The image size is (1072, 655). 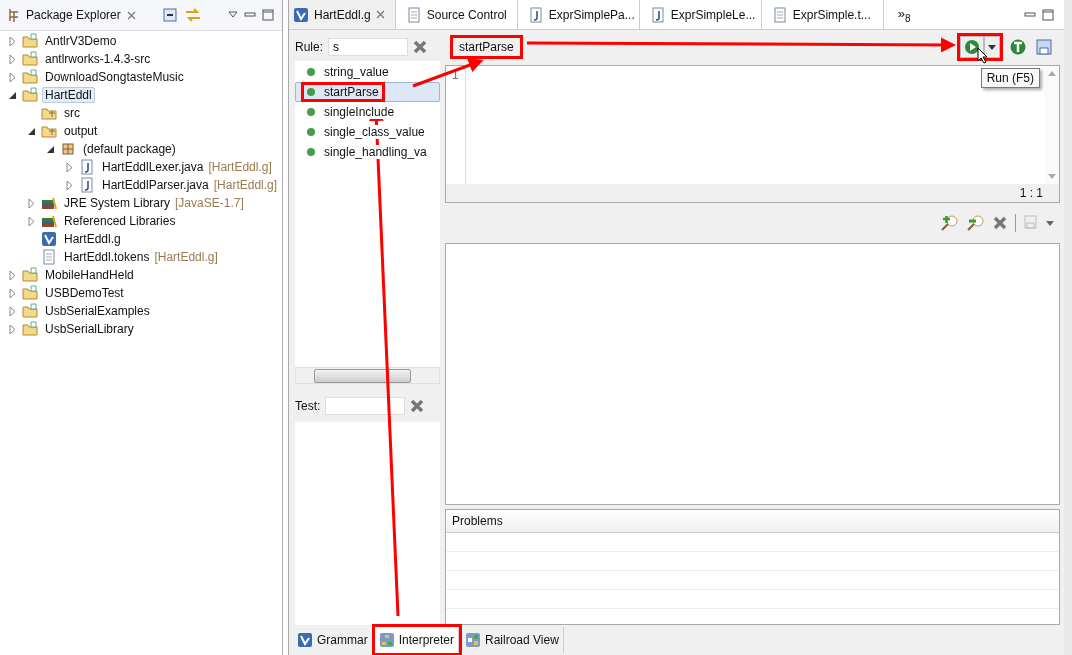 What do you see at coordinates (155, 185) in the screenshot?
I see `tree-item: HartEddlParser.java` at bounding box center [155, 185].